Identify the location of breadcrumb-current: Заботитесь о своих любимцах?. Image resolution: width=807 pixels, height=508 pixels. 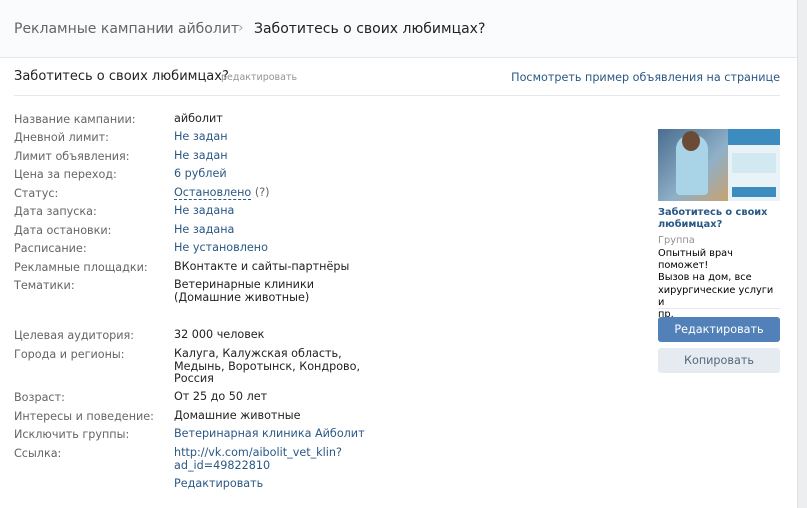
(370, 29).